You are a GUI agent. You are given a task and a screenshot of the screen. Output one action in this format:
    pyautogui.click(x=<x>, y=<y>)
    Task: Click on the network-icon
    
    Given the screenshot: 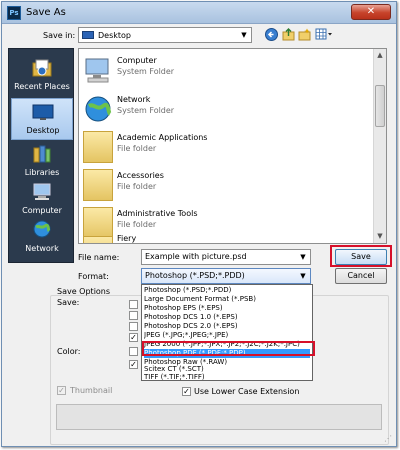 What is the action you would take?
    pyautogui.click(x=42, y=229)
    